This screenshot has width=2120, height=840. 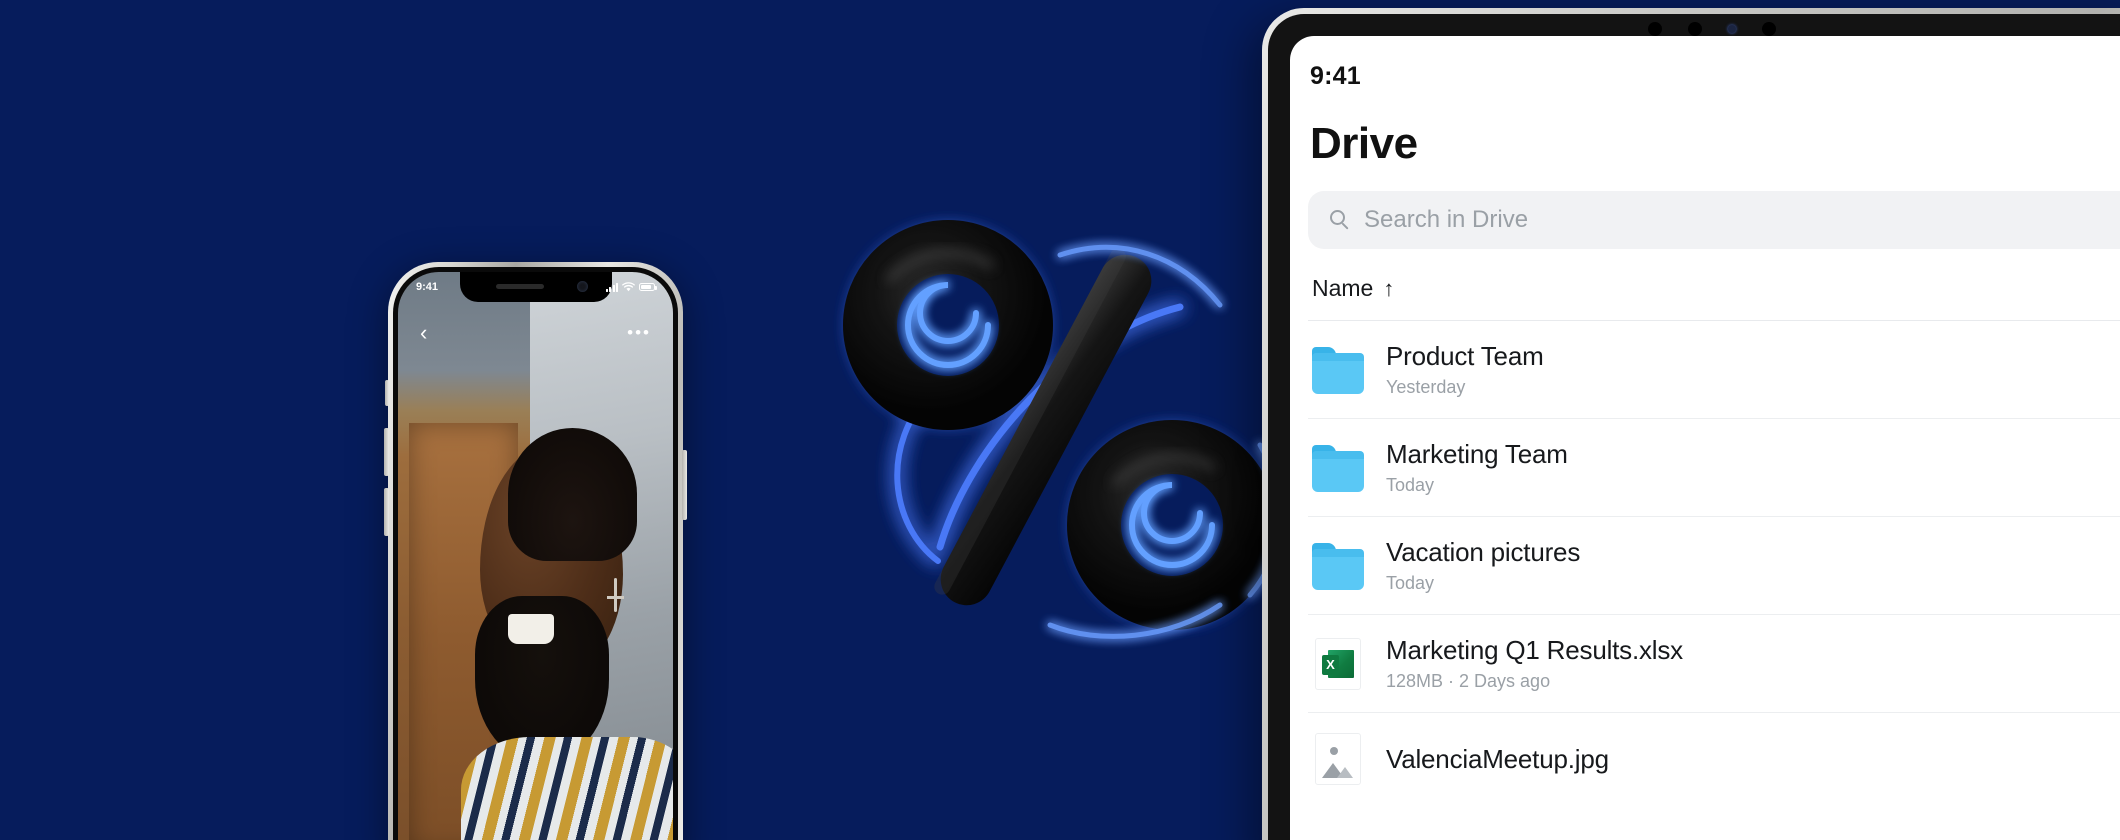 What do you see at coordinates (1364, 143) in the screenshot?
I see `page-title: Drive` at bounding box center [1364, 143].